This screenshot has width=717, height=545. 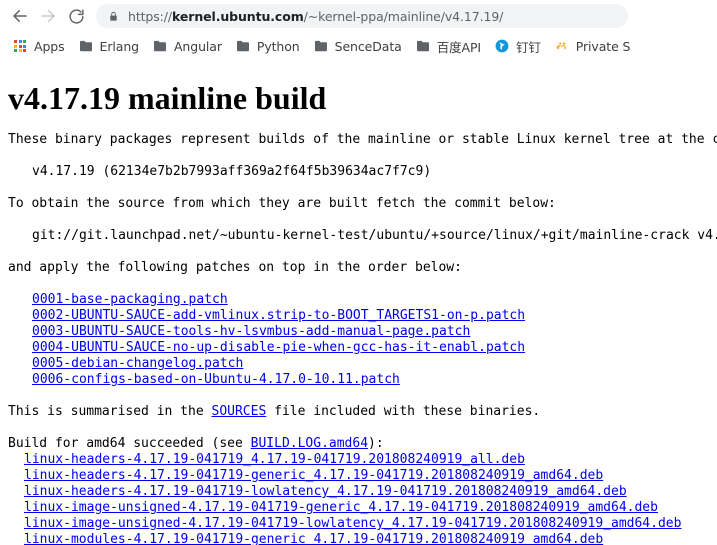 I want to click on url-path: /~kernel-ppa/mainline/v4.17.19/, so click(x=403, y=16).